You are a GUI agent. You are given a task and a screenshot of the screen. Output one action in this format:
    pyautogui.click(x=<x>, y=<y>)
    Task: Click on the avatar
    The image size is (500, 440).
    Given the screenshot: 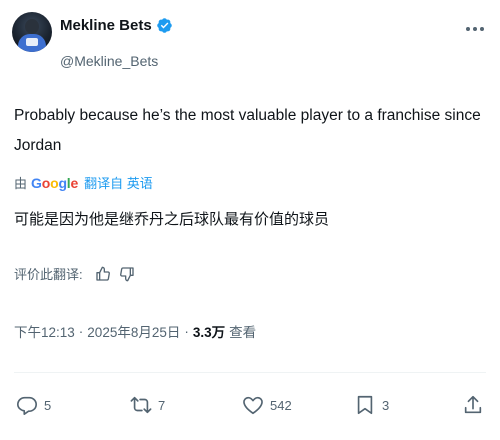 What is the action you would take?
    pyautogui.click(x=32, y=32)
    